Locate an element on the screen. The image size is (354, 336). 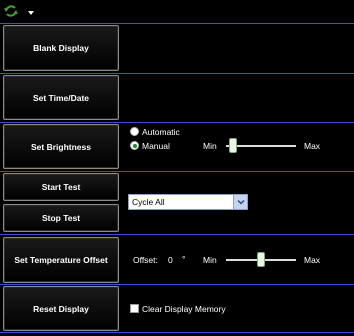
blank-display-button: Blank Display is located at coordinates (61, 48).